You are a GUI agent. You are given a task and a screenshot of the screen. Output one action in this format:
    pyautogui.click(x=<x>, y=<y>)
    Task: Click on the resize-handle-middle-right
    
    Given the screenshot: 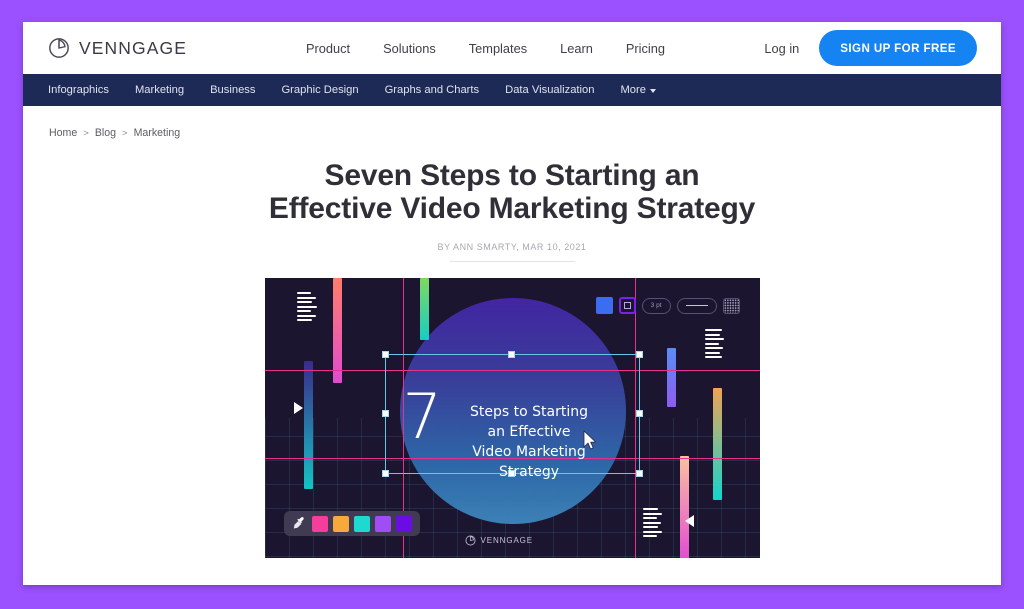 What is the action you would take?
    pyautogui.click(x=639, y=413)
    